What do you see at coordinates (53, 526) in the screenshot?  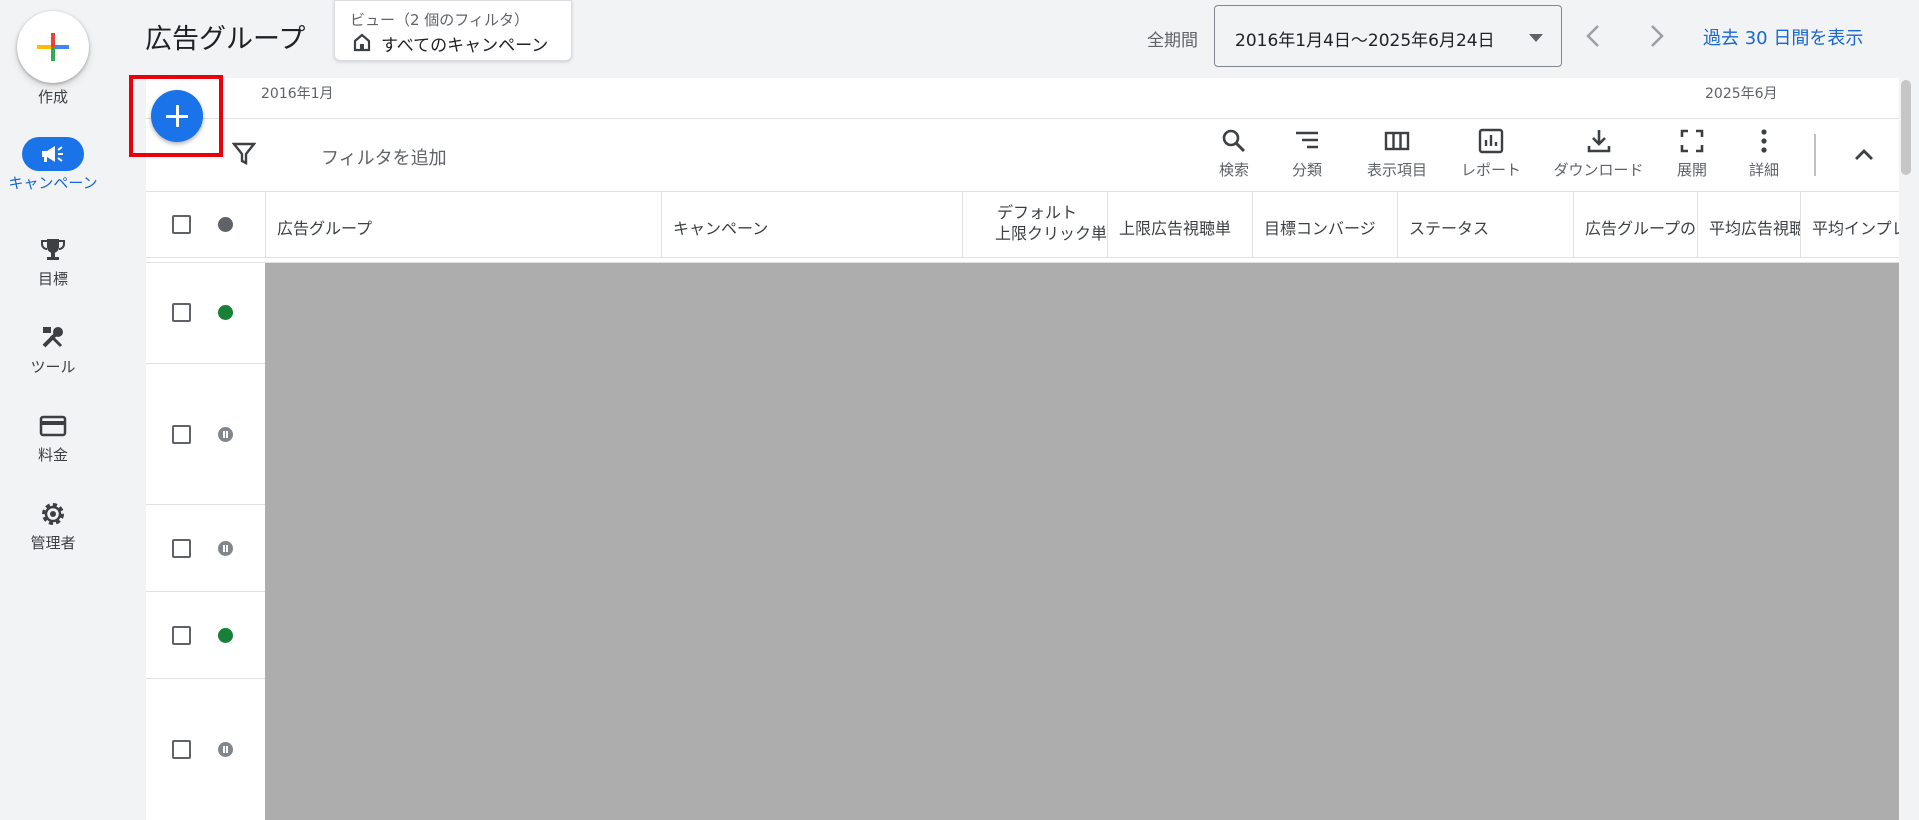 I see `nav-item-admin: 管理者` at bounding box center [53, 526].